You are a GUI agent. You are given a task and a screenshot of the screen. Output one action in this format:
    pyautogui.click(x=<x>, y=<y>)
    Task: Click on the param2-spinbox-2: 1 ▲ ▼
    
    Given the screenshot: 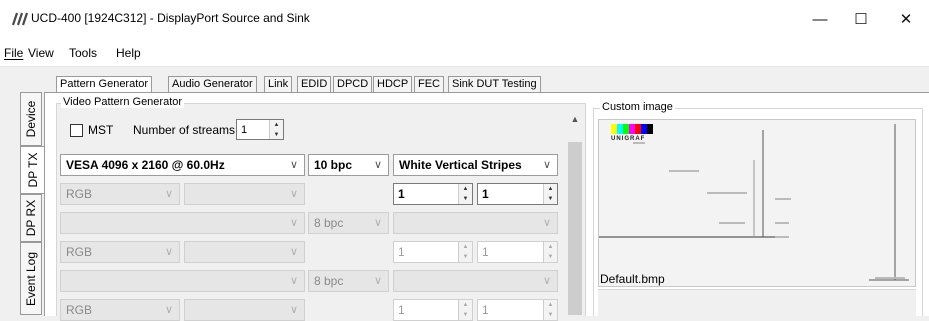 What is the action you would take?
    pyautogui.click(x=517, y=252)
    